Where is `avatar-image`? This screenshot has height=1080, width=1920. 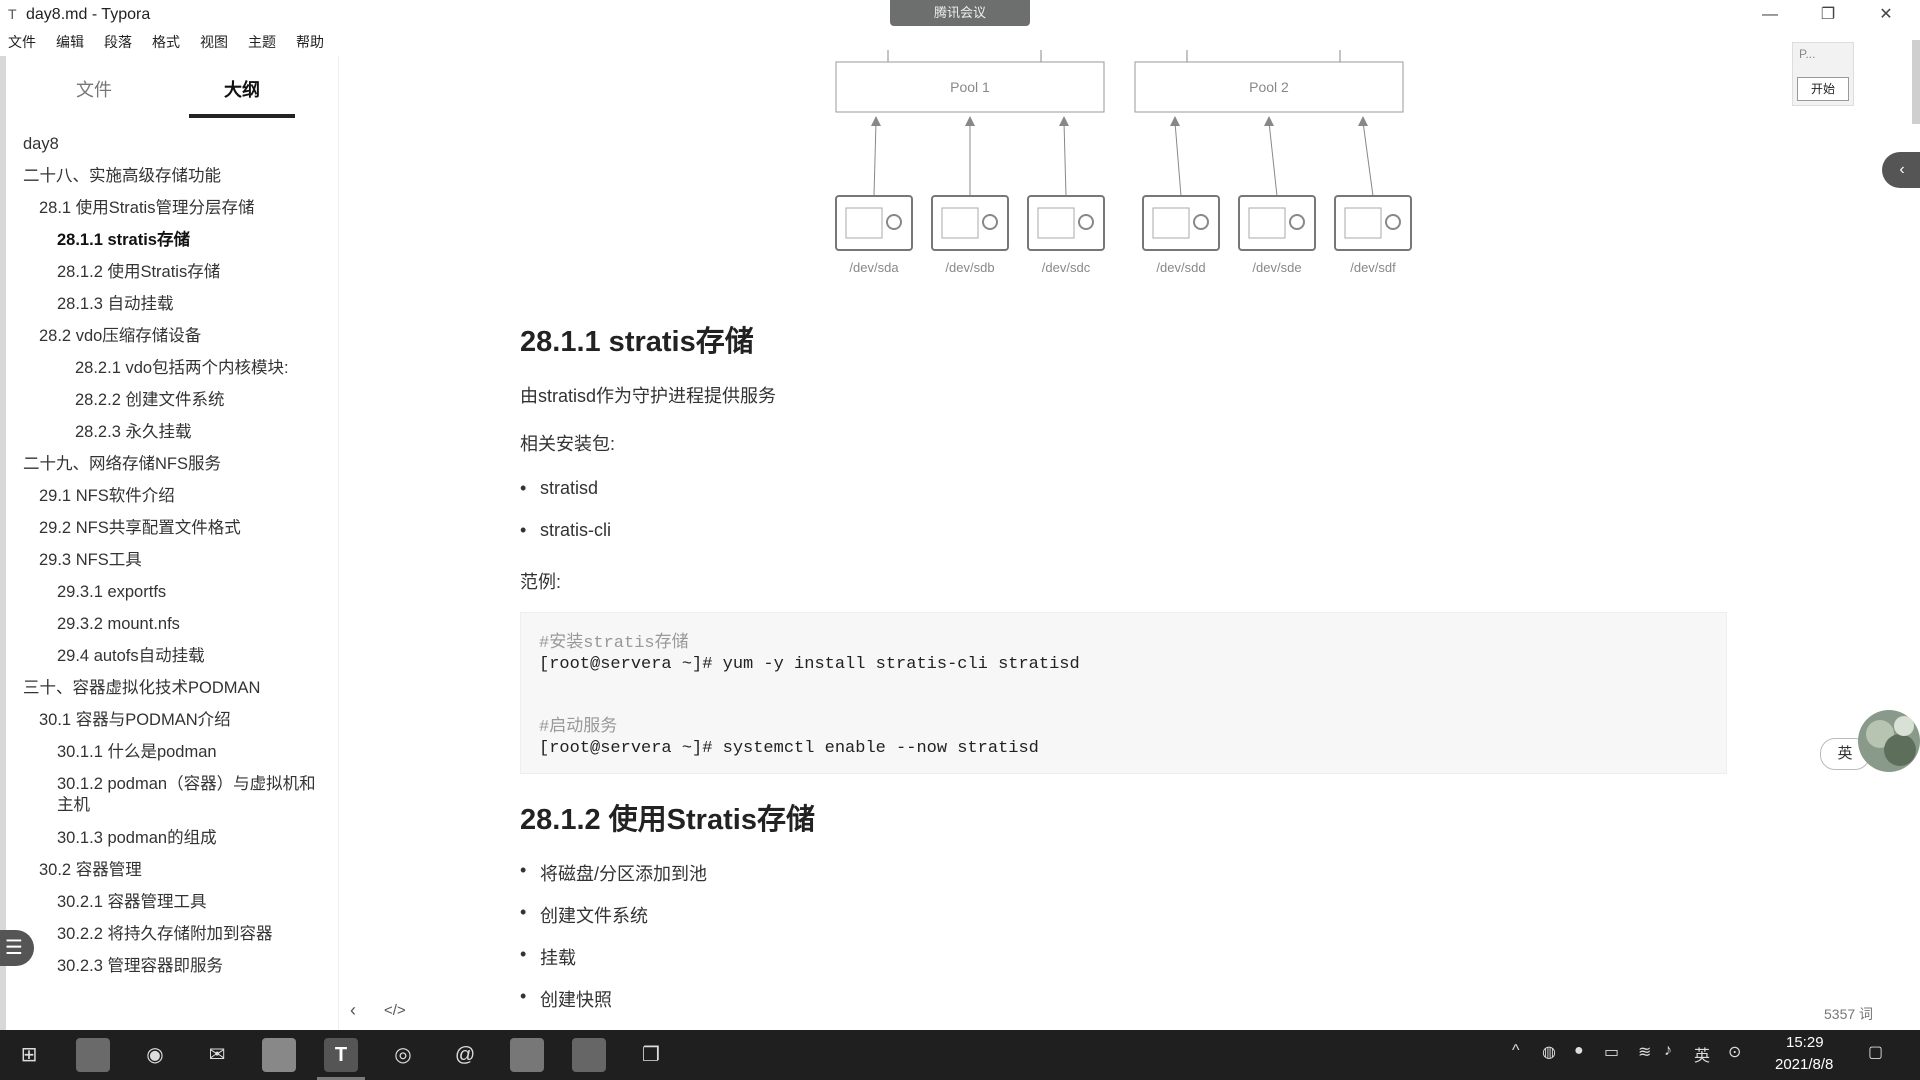
avatar-image is located at coordinates (1891, 741).